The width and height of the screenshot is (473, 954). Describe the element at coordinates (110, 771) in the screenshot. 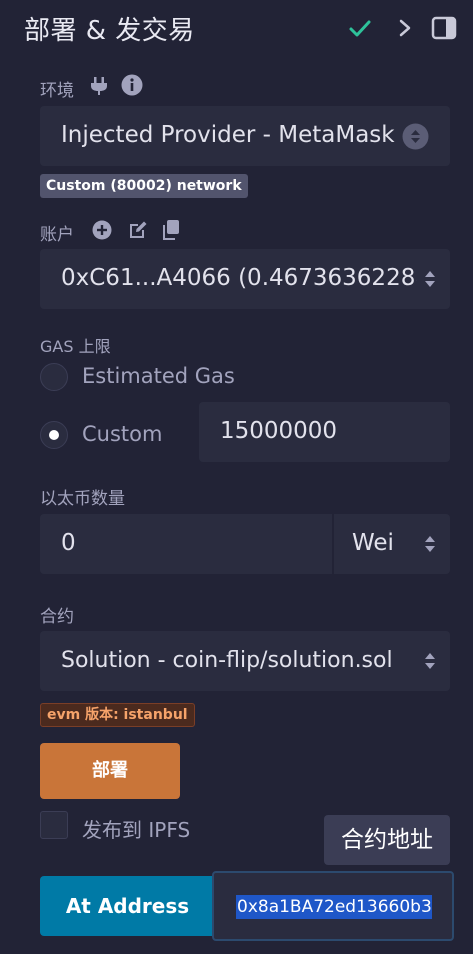

I see `deploy-button: 部署` at that location.